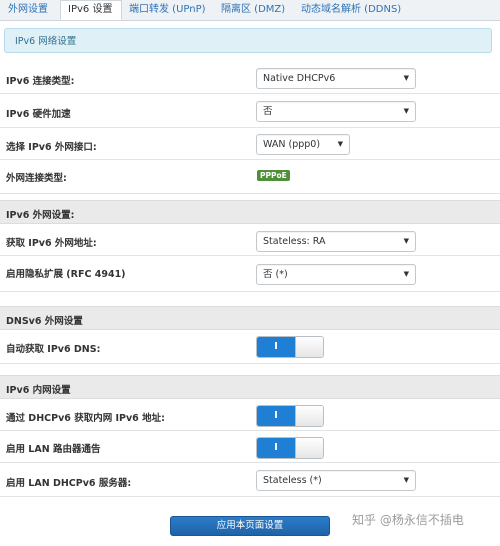 This screenshot has height=546, width=500. Describe the element at coordinates (91, 10) in the screenshot. I see `tab-ipv6-settings: IPv6 设置` at that location.